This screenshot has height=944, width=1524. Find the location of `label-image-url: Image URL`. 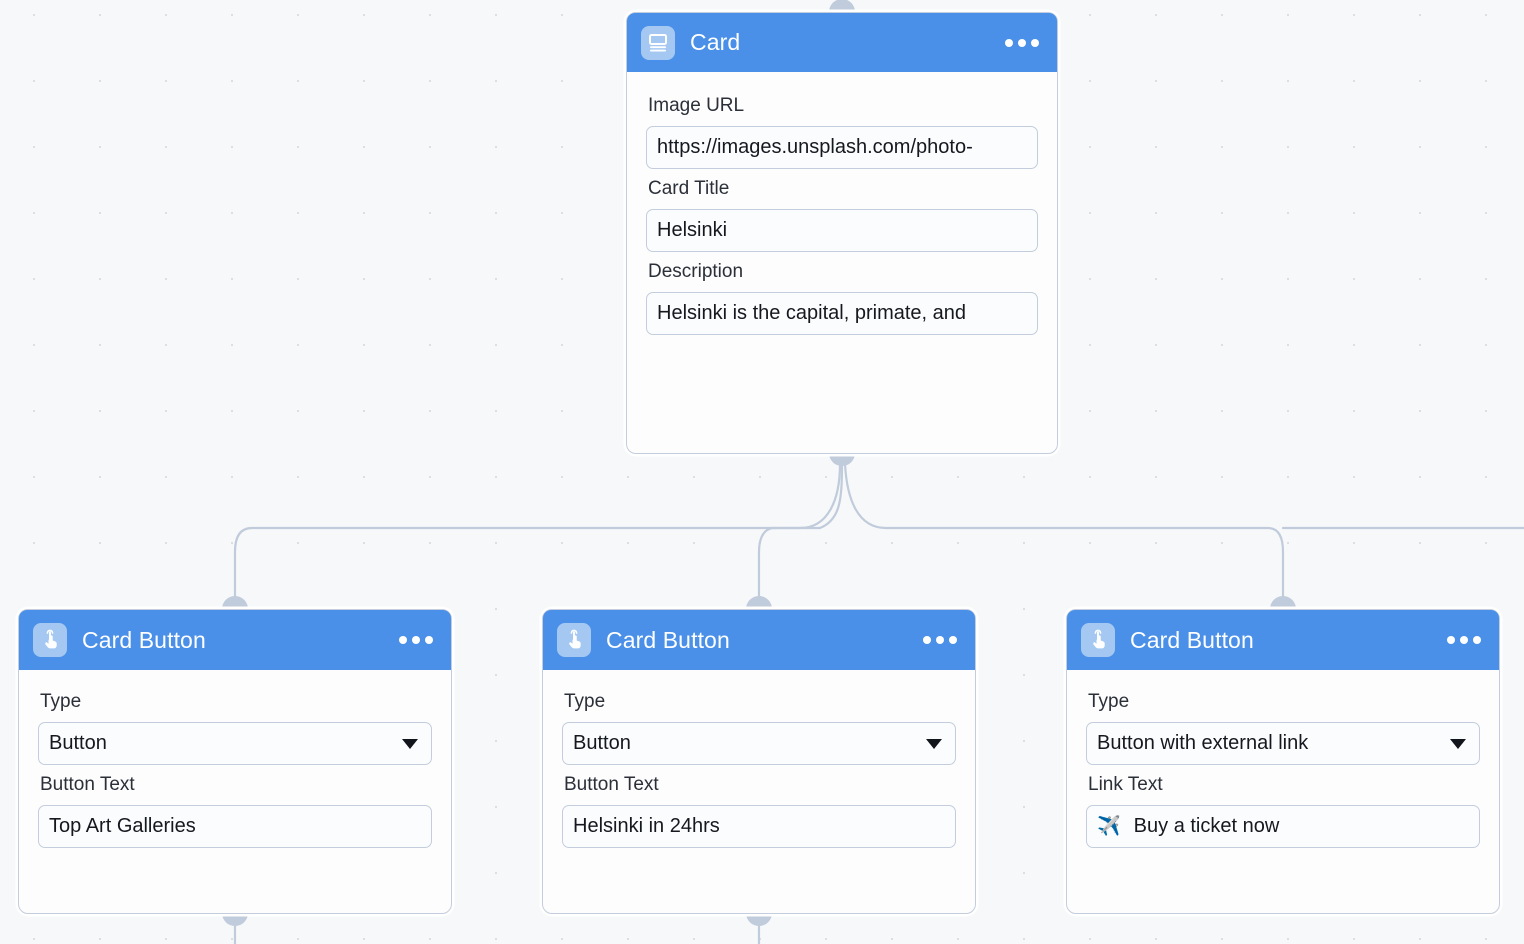

label-image-url: Image URL is located at coordinates (696, 105).